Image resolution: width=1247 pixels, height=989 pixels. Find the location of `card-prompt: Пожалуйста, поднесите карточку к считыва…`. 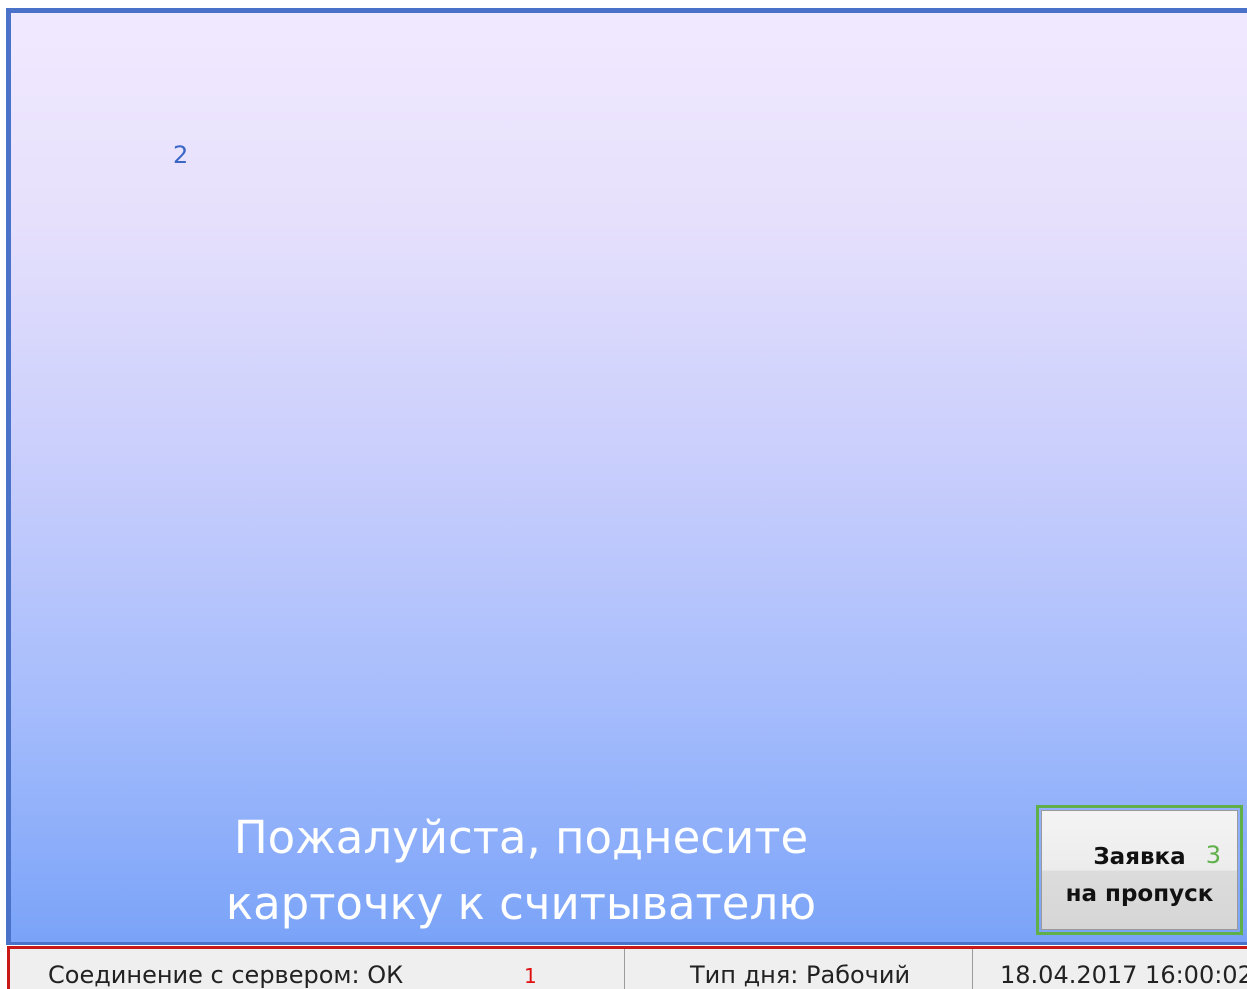

card-prompt: Пожалуйста, поднесите карточку к считыва… is located at coordinates (521, 871).